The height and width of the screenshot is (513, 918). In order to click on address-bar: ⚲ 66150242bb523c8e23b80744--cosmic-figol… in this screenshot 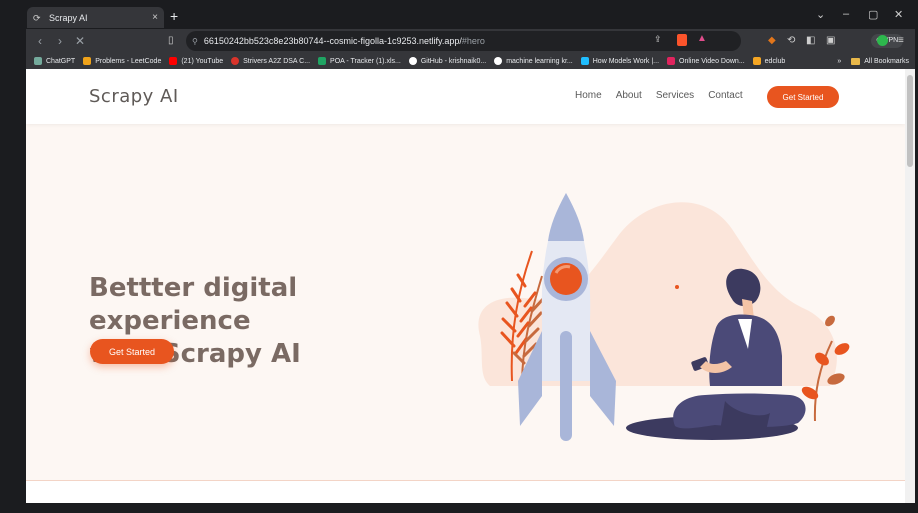, I will do `click(463, 41)`.